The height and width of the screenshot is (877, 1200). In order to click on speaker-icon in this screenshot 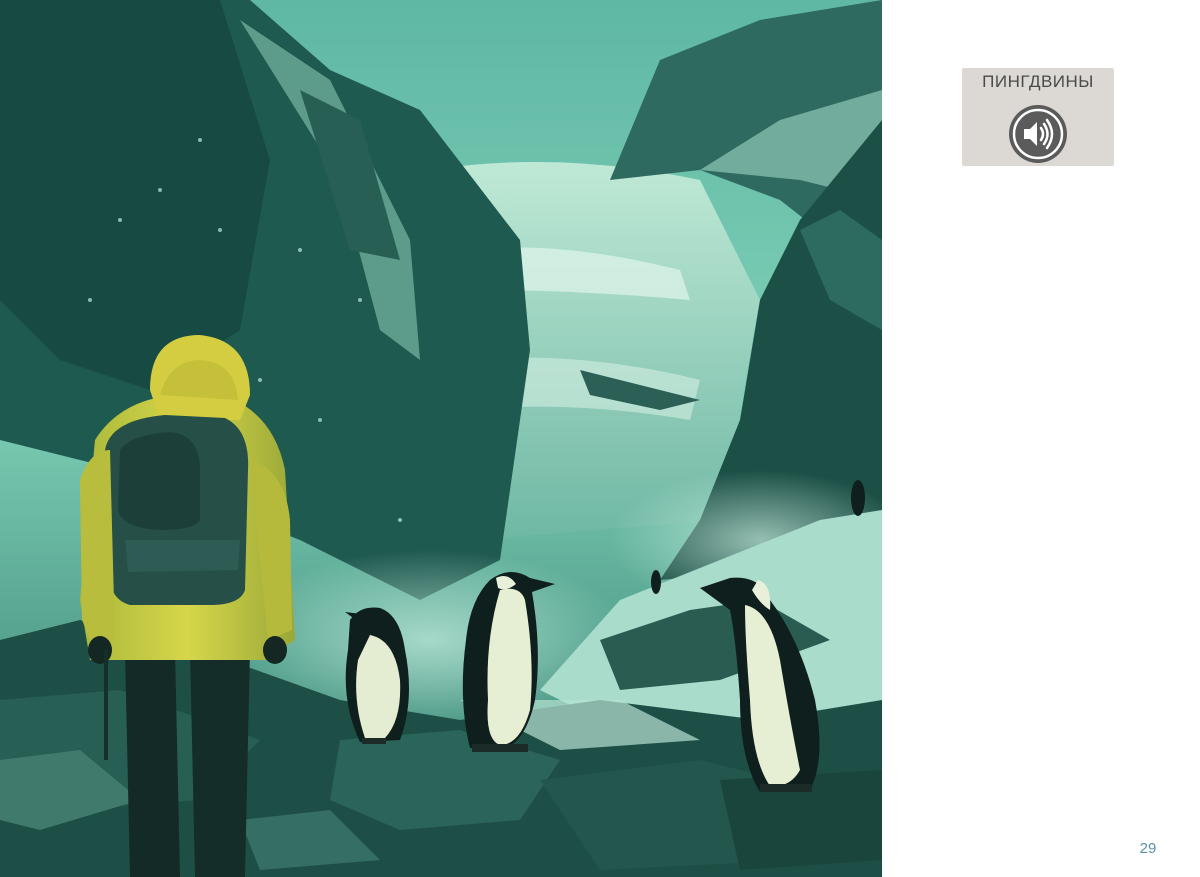, I will do `click(1038, 134)`.